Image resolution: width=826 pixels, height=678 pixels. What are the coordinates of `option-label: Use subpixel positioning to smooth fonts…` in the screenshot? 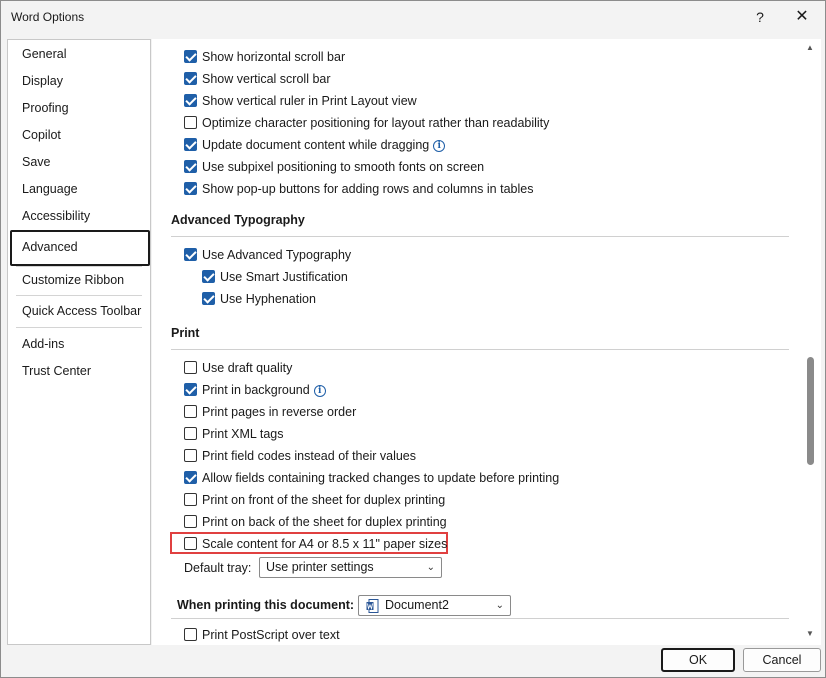 It's located at (343, 167).